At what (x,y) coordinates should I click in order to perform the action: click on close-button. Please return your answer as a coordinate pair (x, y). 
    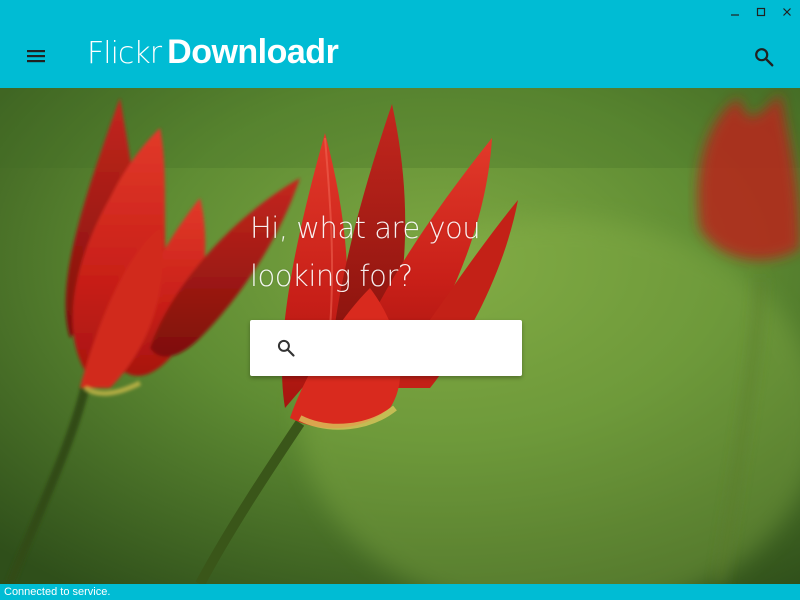
    Looking at the image, I should click on (787, 12).